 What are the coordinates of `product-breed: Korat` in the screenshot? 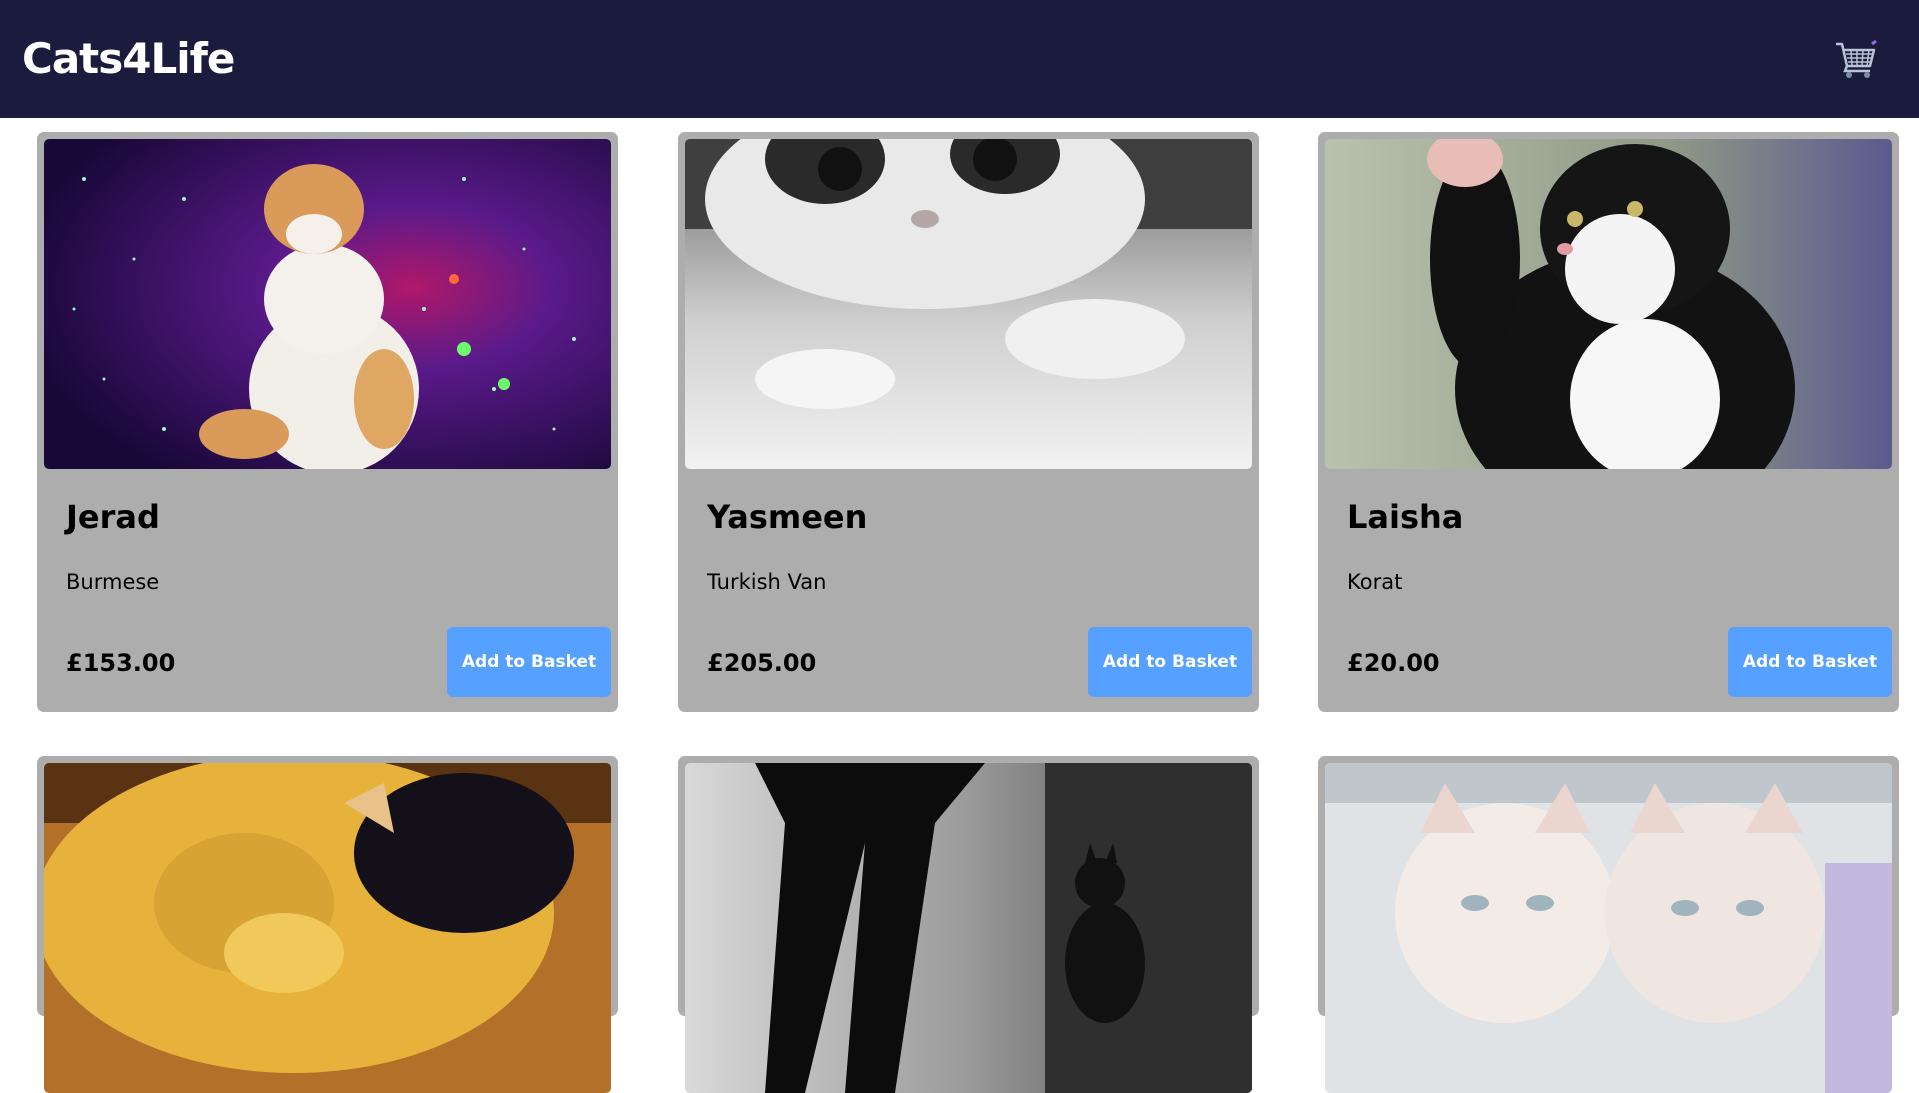 It's located at (1375, 582).